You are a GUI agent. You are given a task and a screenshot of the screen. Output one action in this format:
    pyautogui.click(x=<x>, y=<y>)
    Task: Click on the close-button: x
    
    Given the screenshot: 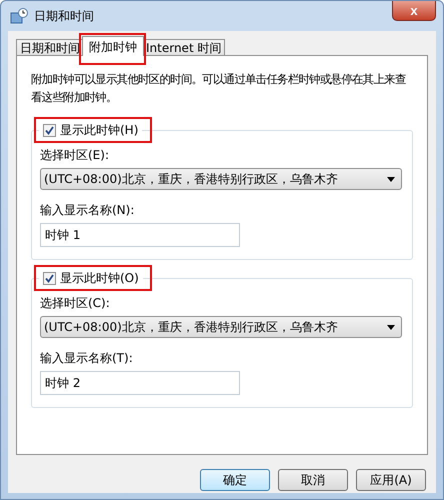 What is the action you would take?
    pyautogui.click(x=414, y=11)
    